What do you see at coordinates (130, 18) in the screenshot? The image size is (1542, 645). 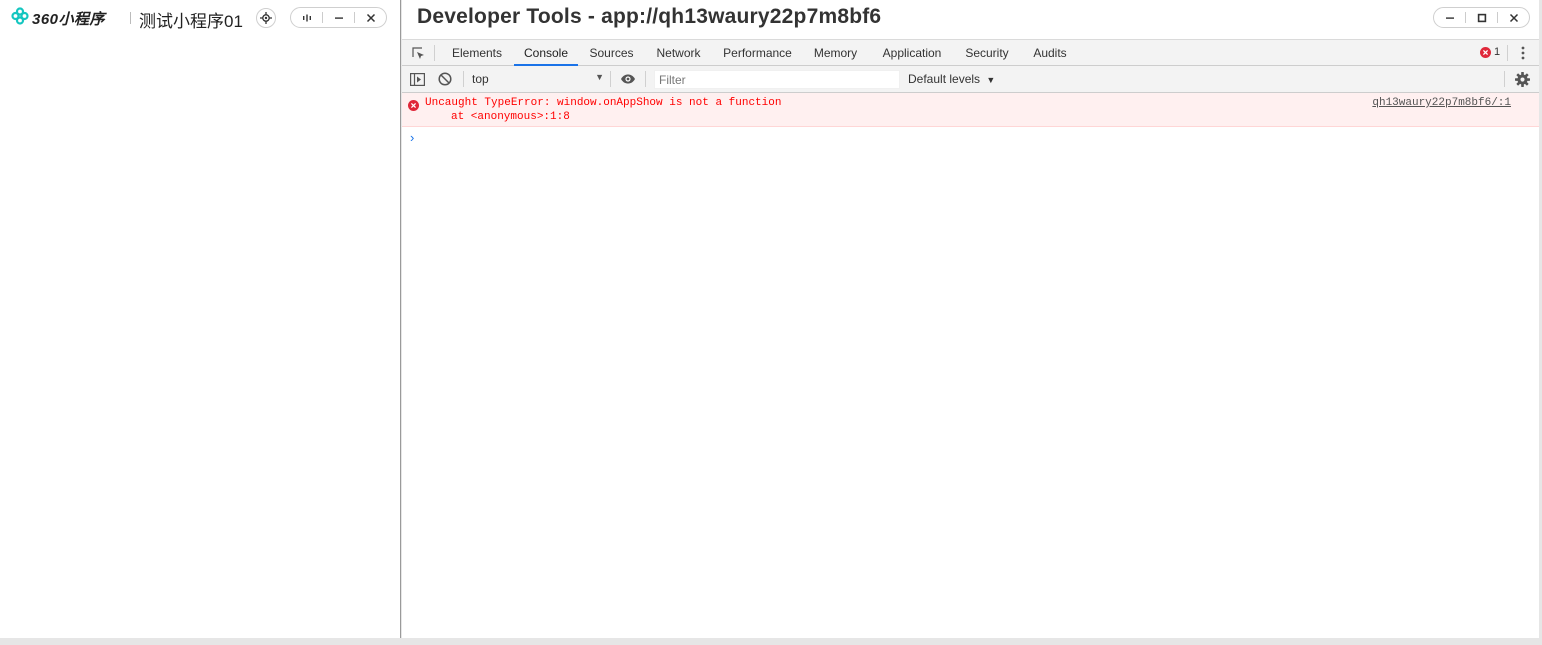 I see `header-divider` at bounding box center [130, 18].